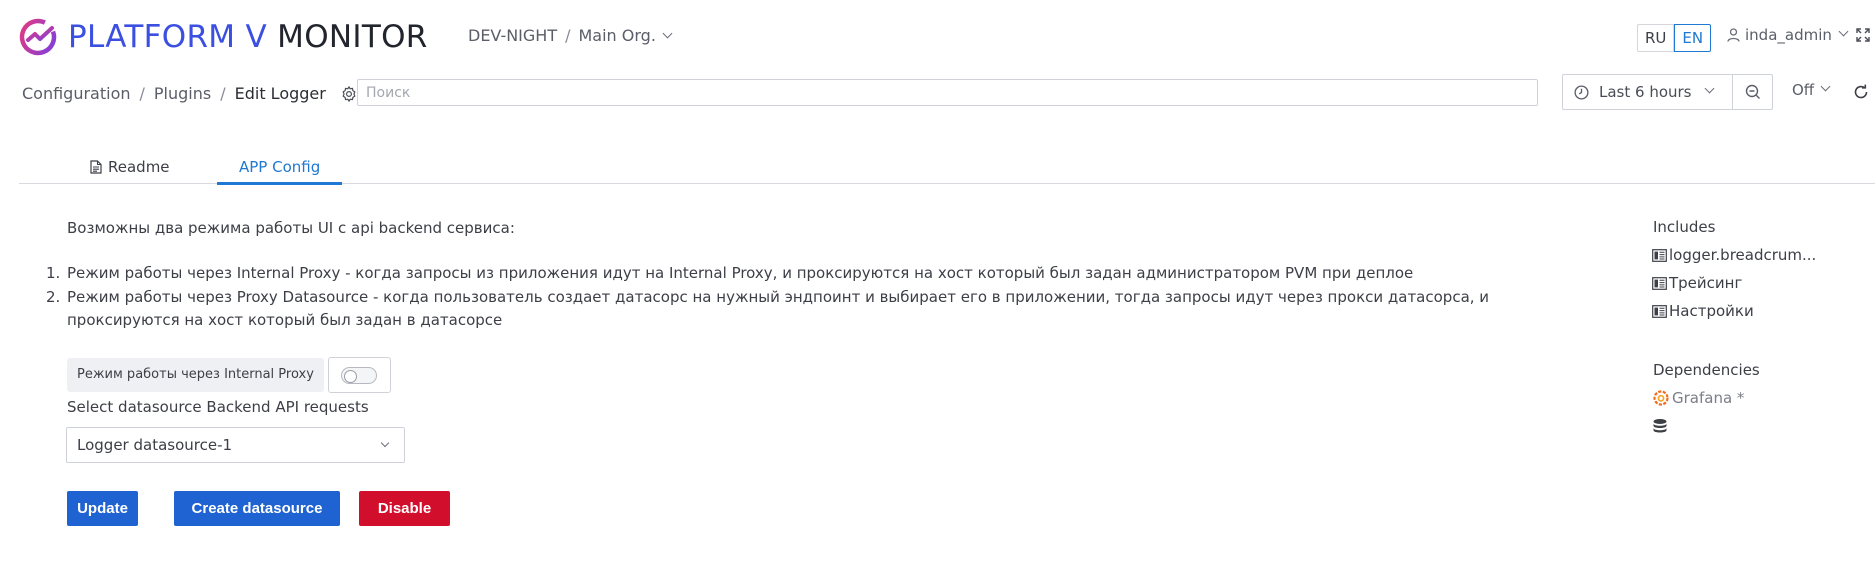  Describe the element at coordinates (1706, 370) in the screenshot. I see `dependencies-heading: Dependencies` at that location.